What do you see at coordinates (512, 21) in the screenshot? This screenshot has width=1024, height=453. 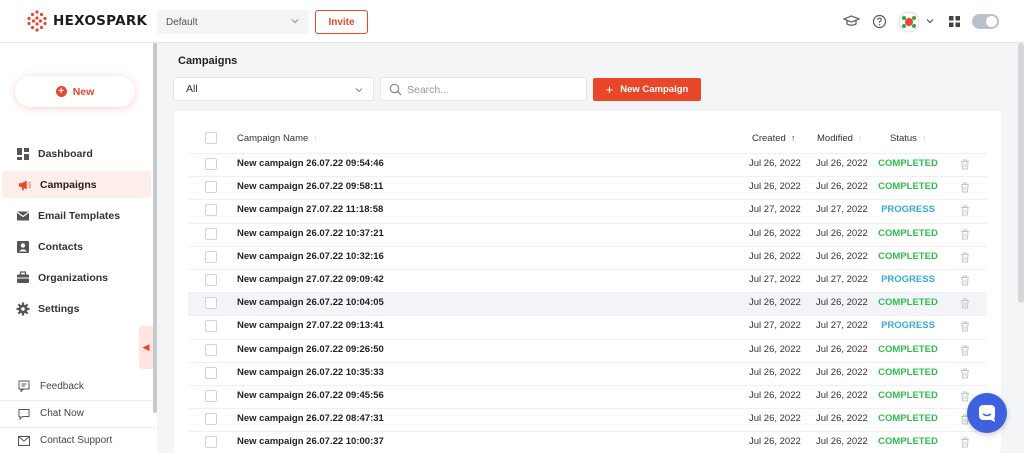 I see `top-bar: HEXOSPARK Default Invite` at bounding box center [512, 21].